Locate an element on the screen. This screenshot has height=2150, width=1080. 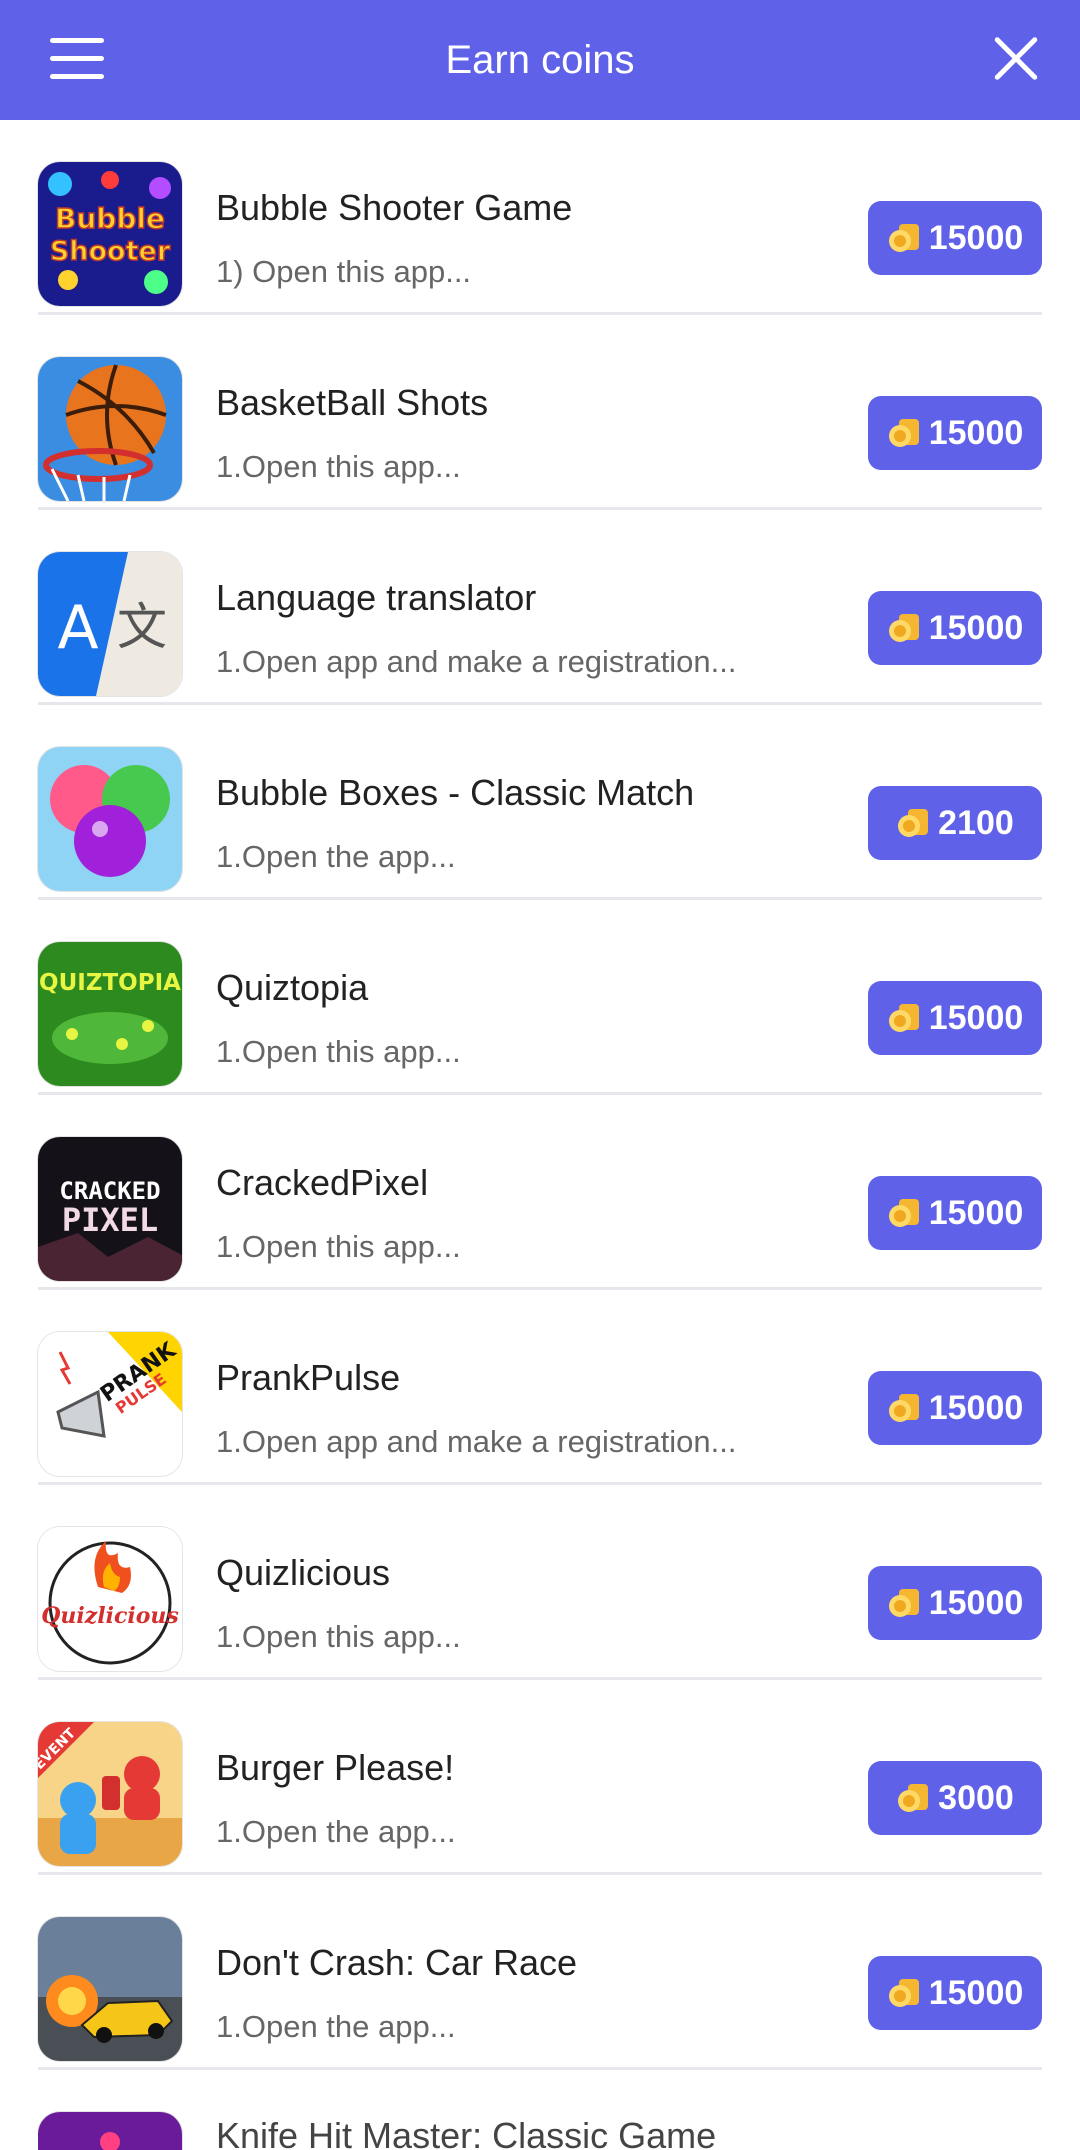
bubble-shooter-app-icon: Bubble Shooter is located at coordinates (110, 234).